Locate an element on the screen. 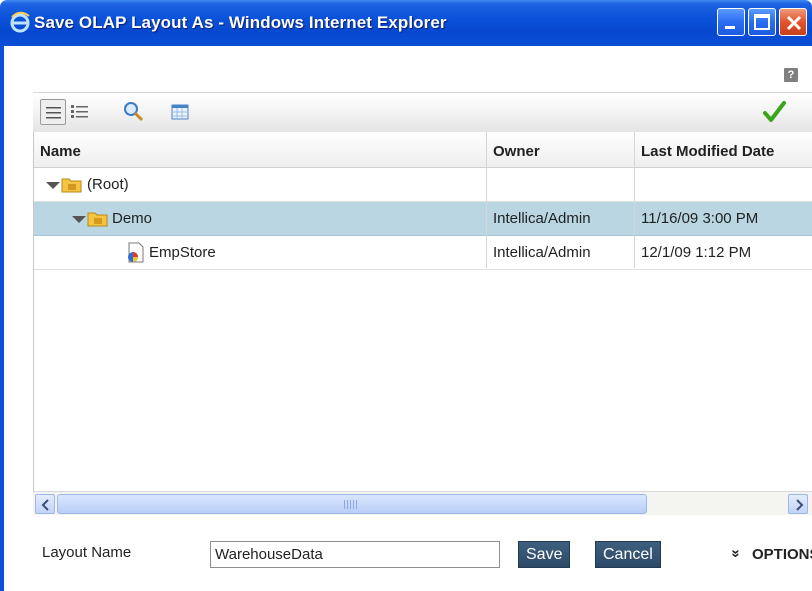 The height and width of the screenshot is (591, 812). scroll-thumb is located at coordinates (352, 504).